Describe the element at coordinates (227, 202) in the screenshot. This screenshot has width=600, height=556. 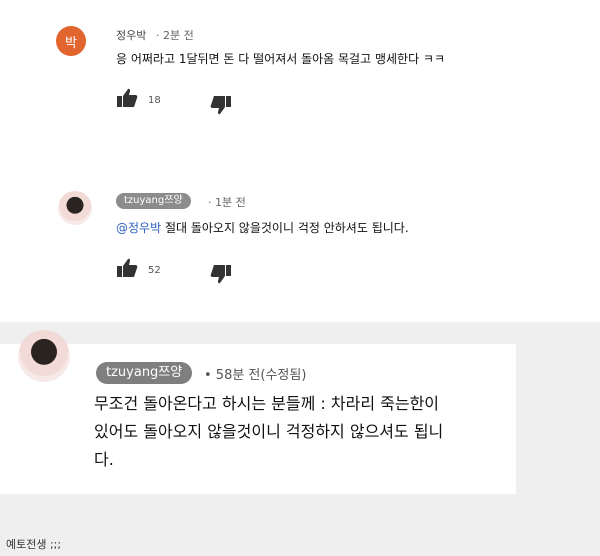
I see `reply-time: · 1분 전` at that location.